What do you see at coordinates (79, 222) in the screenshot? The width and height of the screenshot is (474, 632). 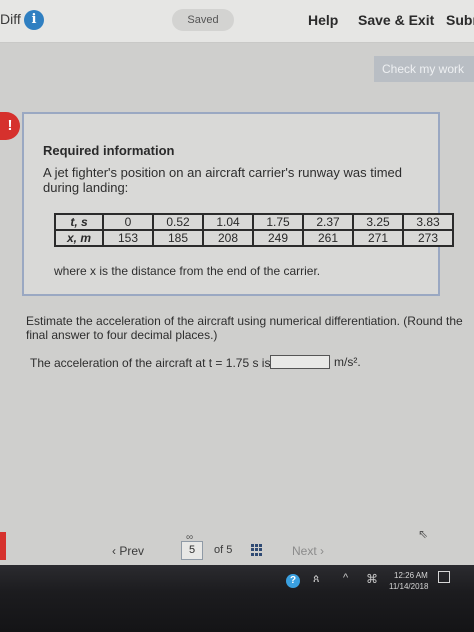 I see `table-header-time: t, s` at bounding box center [79, 222].